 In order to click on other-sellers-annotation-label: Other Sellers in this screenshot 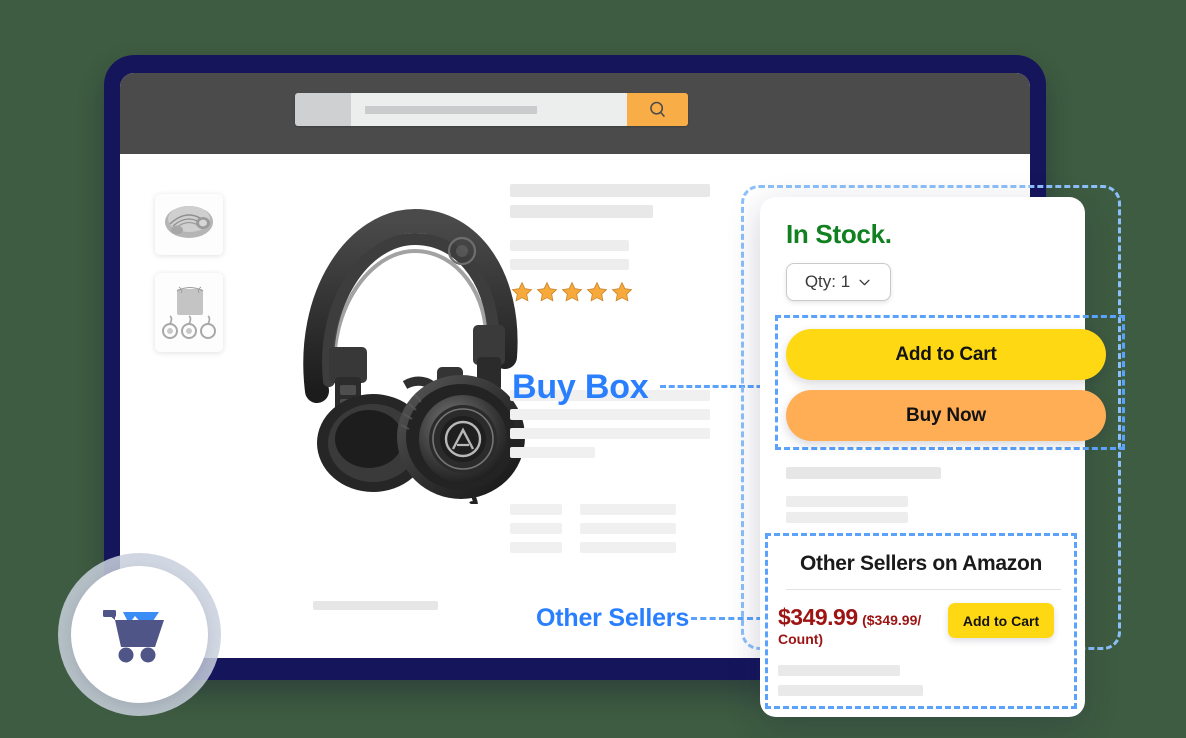, I will do `click(613, 618)`.